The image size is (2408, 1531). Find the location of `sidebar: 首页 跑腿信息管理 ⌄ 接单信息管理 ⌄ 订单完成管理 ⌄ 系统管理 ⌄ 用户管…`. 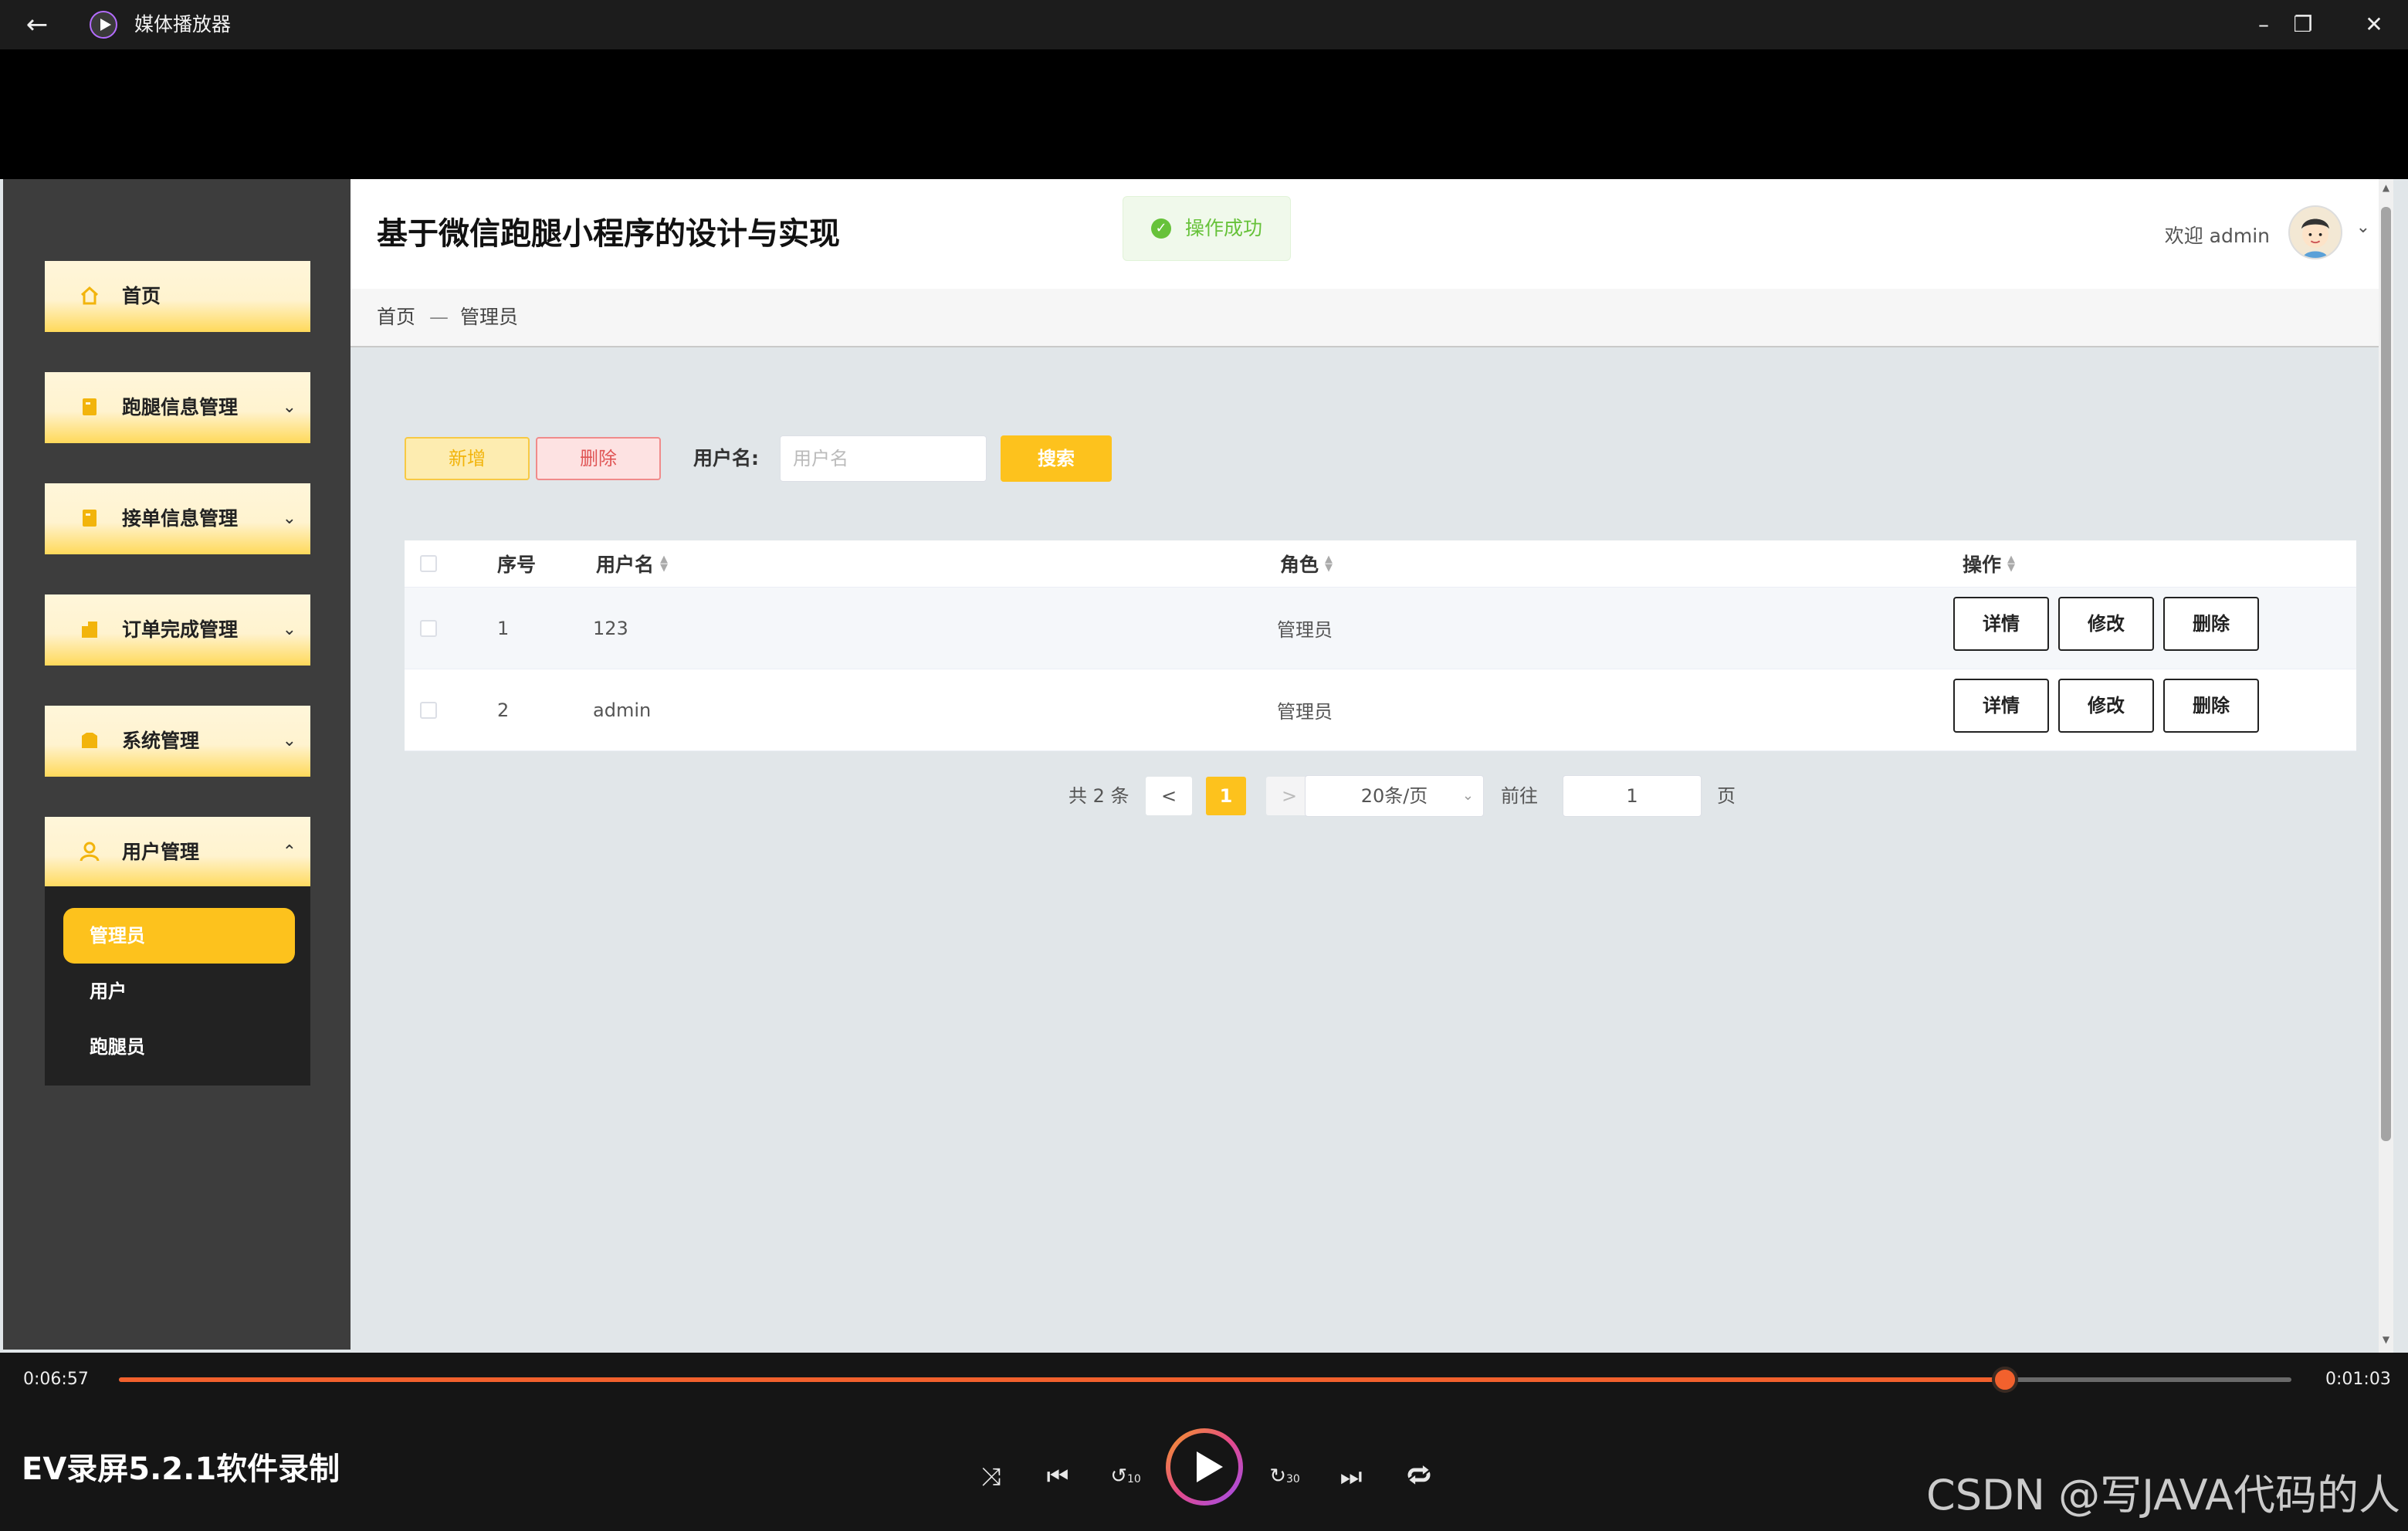

sidebar: 首页 跑腿信息管理 ⌄ 接单信息管理 ⌄ 订单完成管理 ⌄ 系统管理 ⌄ 用户管… is located at coordinates (177, 764).